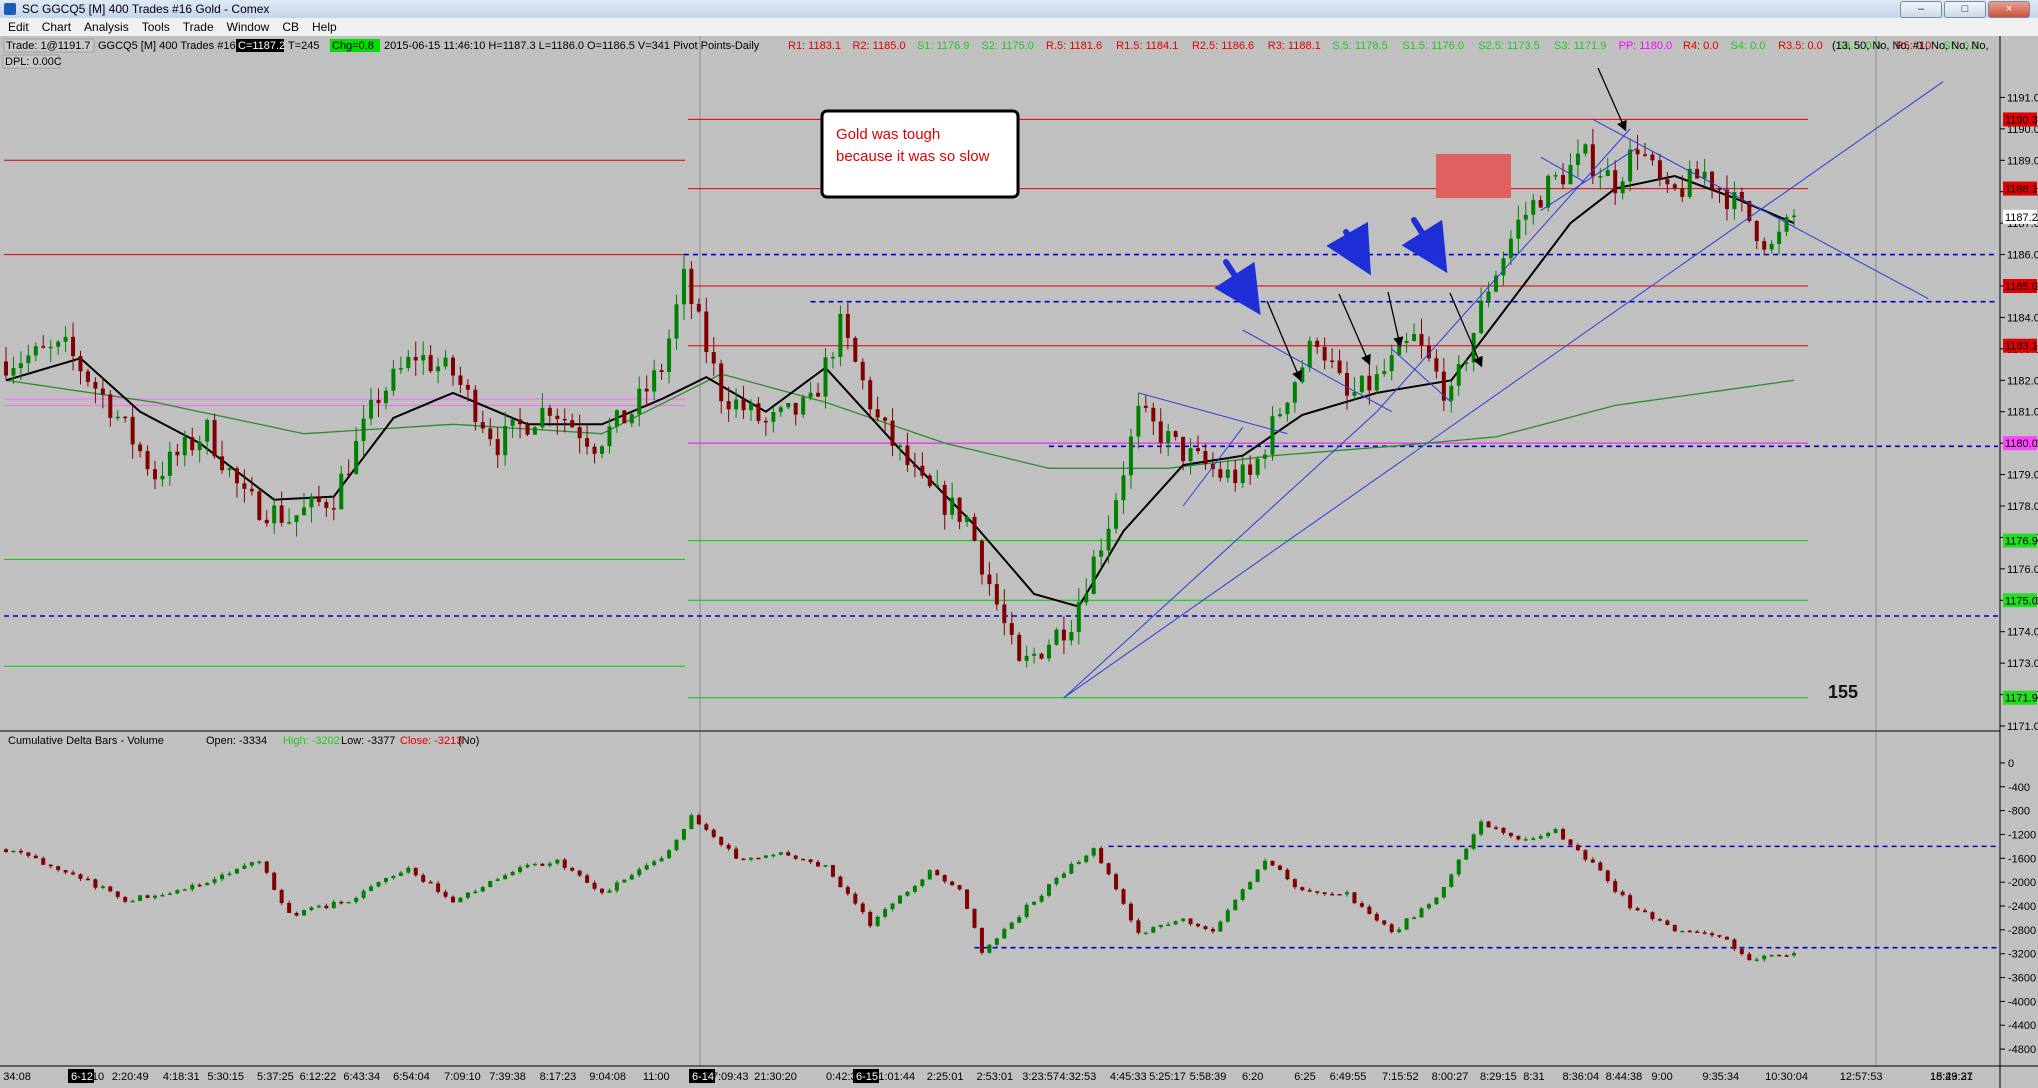 This screenshot has width=2038, height=1088. Describe the element at coordinates (247, 26) in the screenshot. I see `menu-window: Window` at that location.